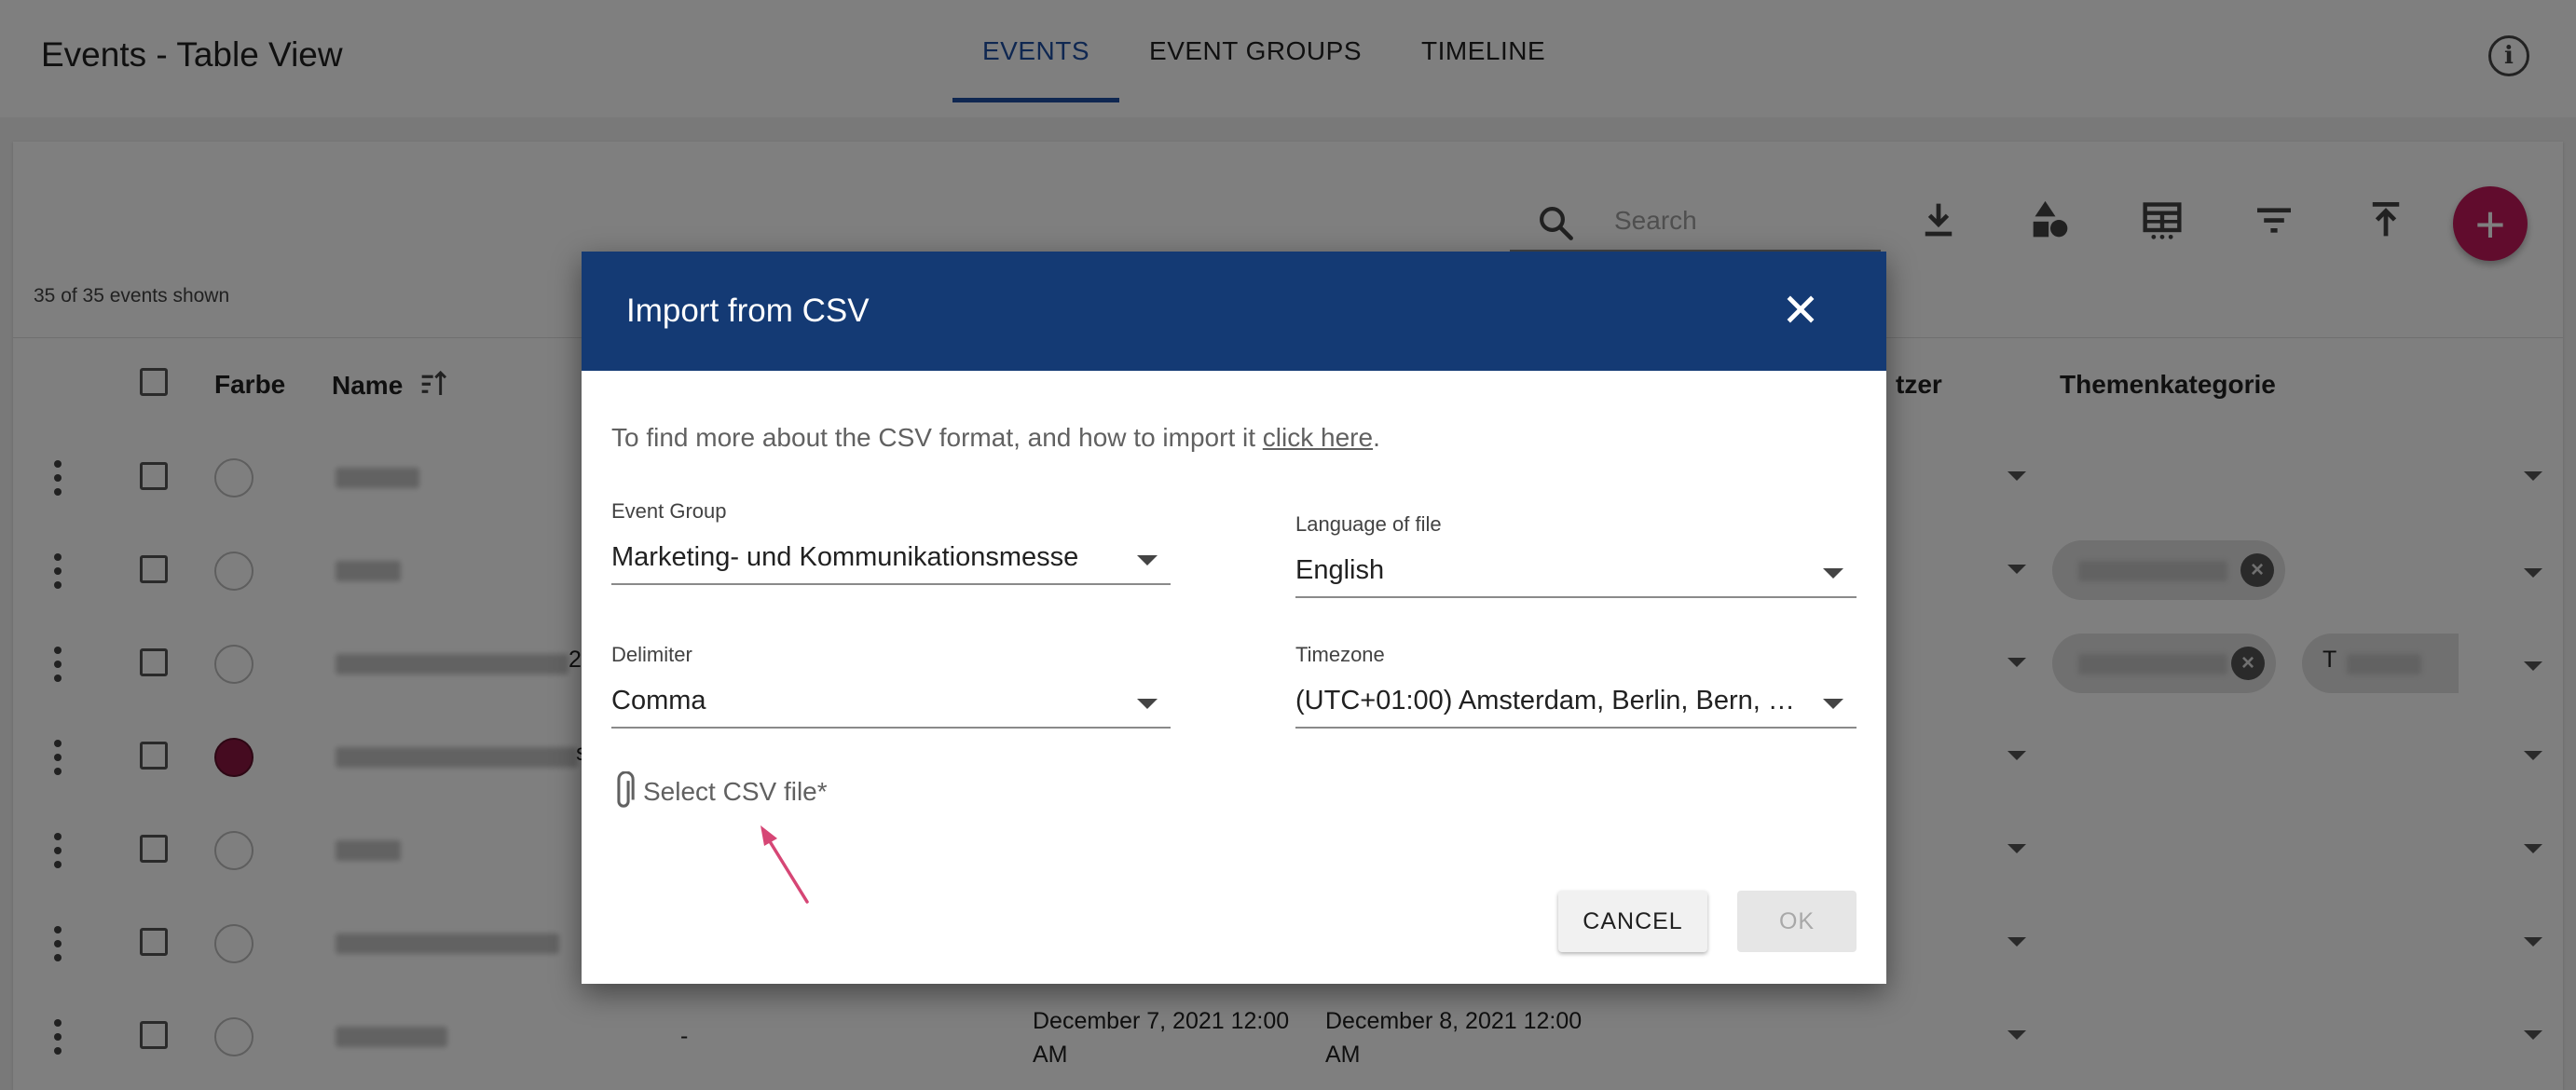 This screenshot has width=2576, height=1090. Describe the element at coordinates (1797, 921) in the screenshot. I see `ok-button: OK` at that location.